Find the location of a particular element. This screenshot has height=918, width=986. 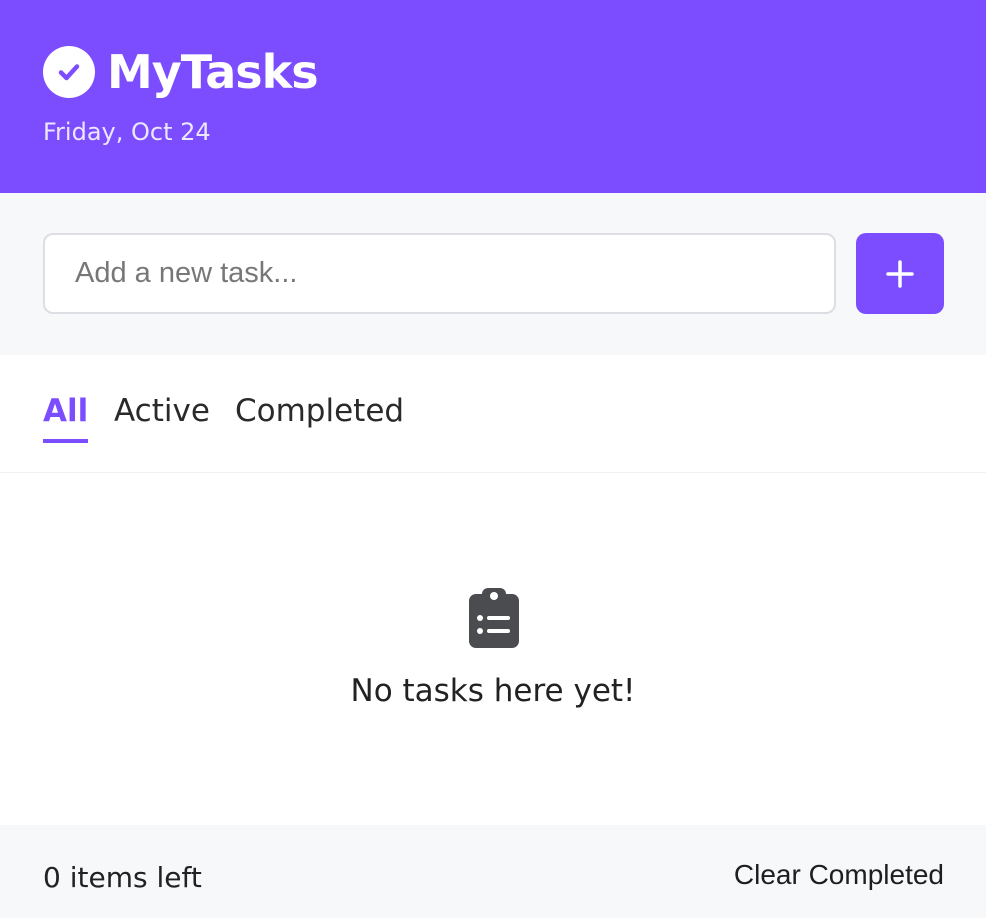

items-left-count: 0 items left is located at coordinates (122, 877).